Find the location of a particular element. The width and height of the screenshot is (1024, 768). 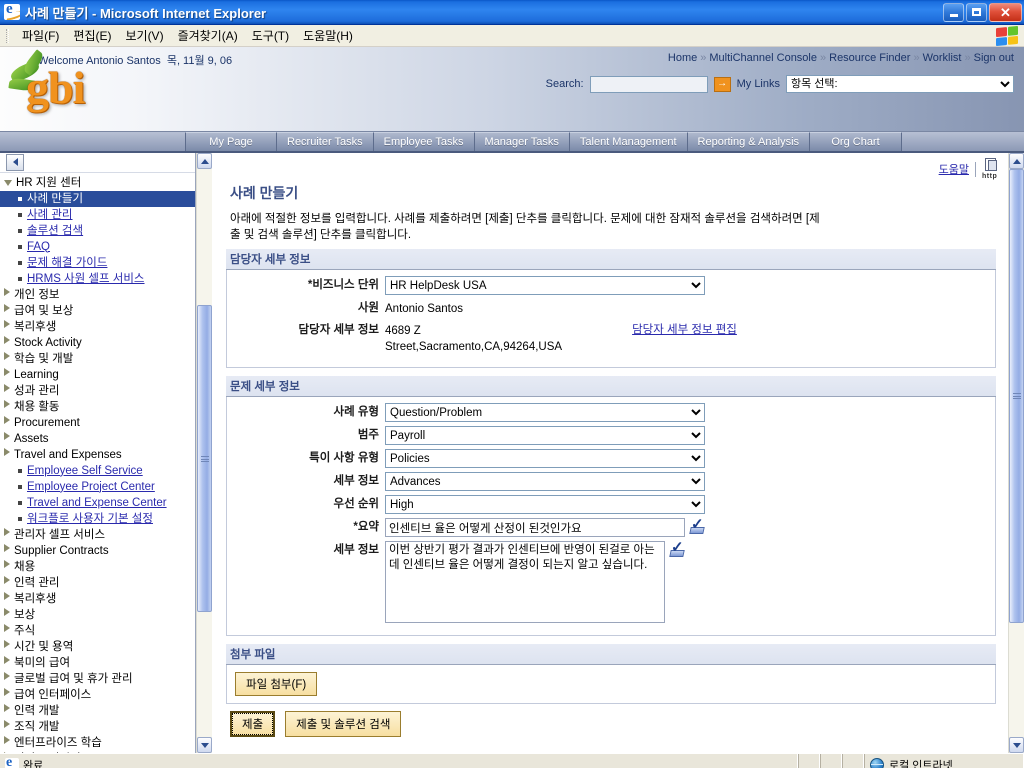

sidebar-item-12: Learning is located at coordinates (97, 375).